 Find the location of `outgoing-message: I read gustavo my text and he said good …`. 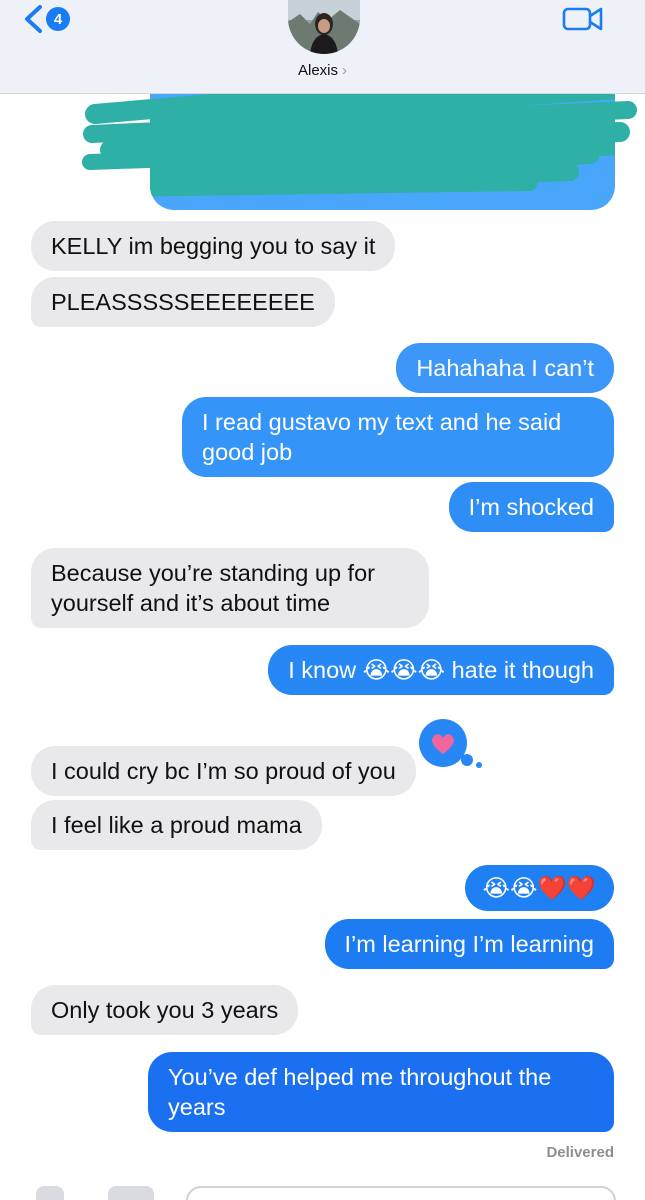

outgoing-message: I read gustavo my text and he said good … is located at coordinates (398, 437).